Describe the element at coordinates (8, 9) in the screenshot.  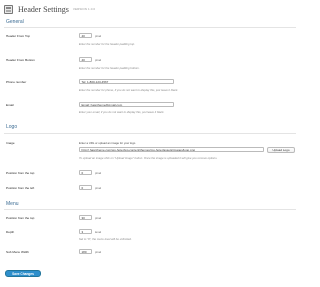
I see `settings-page-icon` at that location.